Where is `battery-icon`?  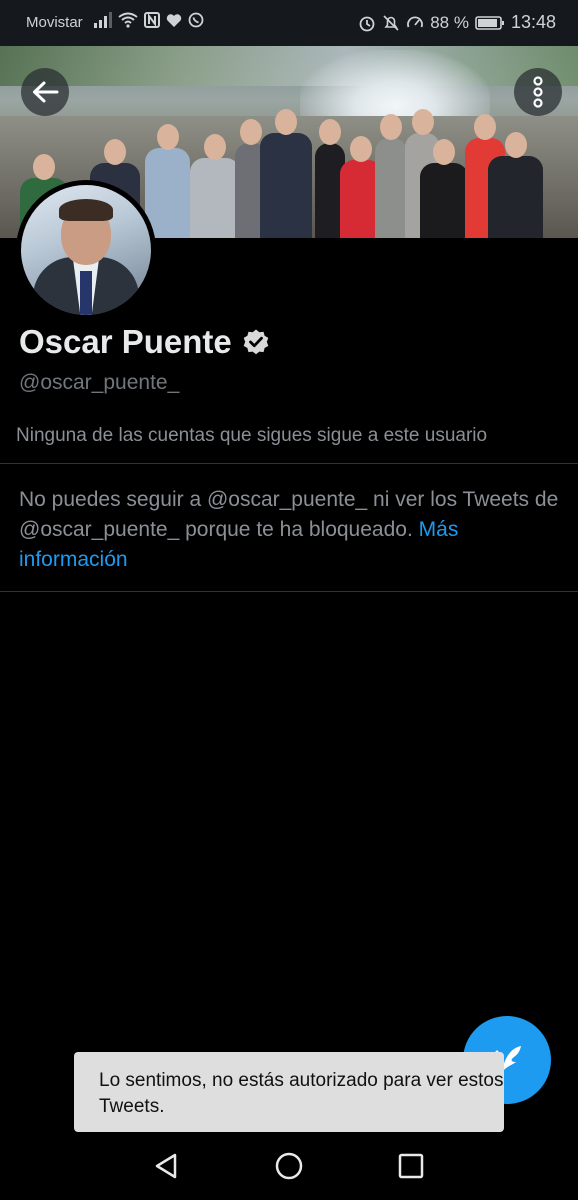 battery-icon is located at coordinates (489, 22).